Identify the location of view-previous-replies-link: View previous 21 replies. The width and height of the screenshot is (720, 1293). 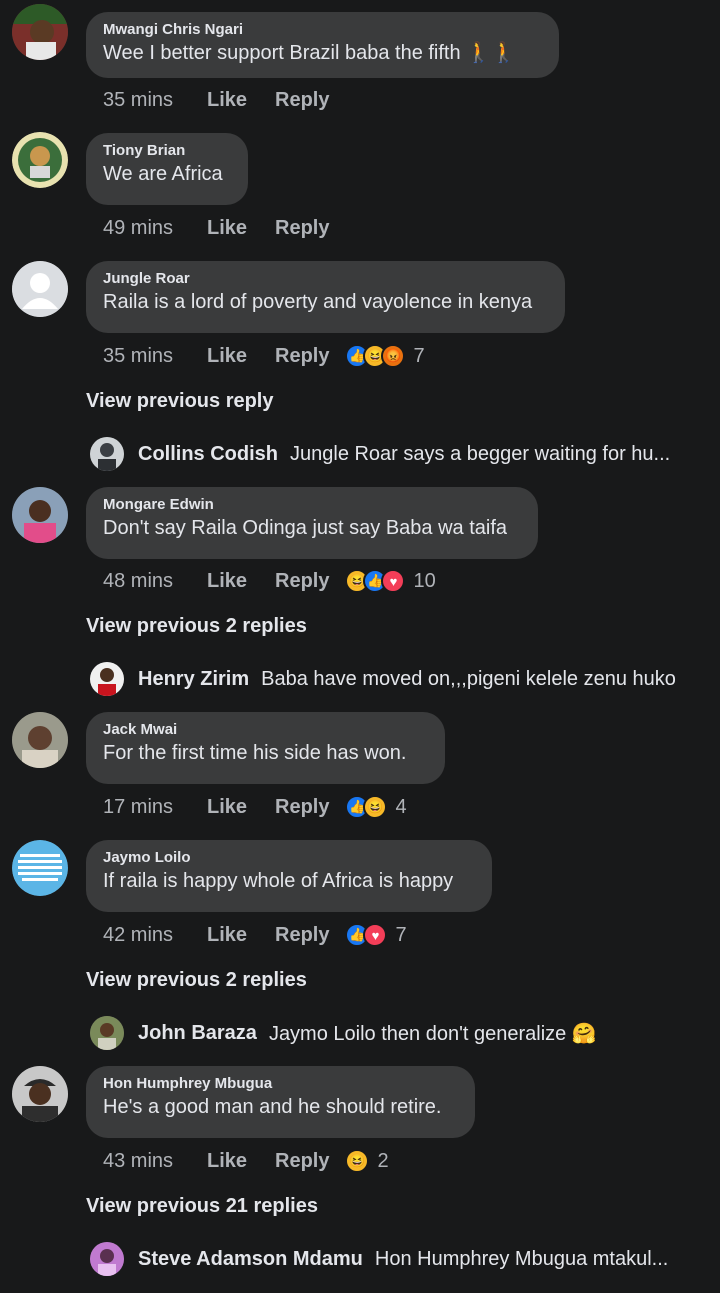
(202, 1206).